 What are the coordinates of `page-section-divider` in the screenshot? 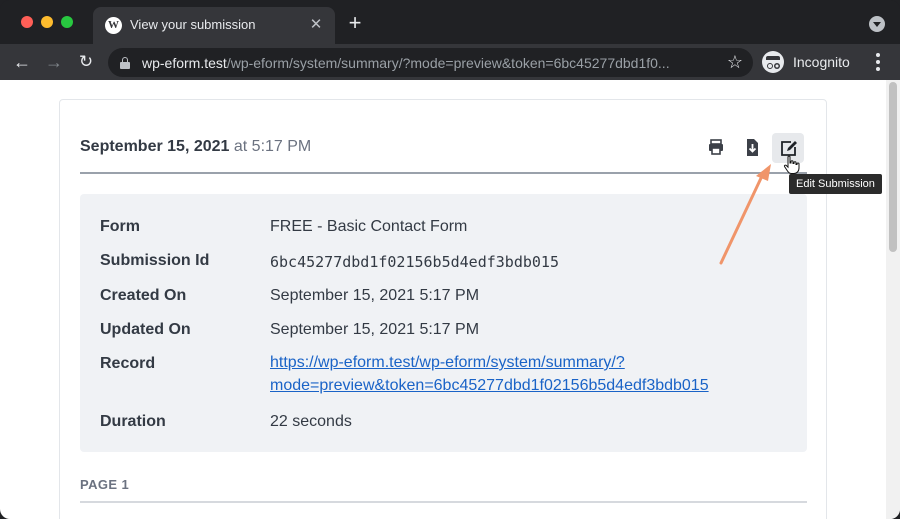 It's located at (443, 502).